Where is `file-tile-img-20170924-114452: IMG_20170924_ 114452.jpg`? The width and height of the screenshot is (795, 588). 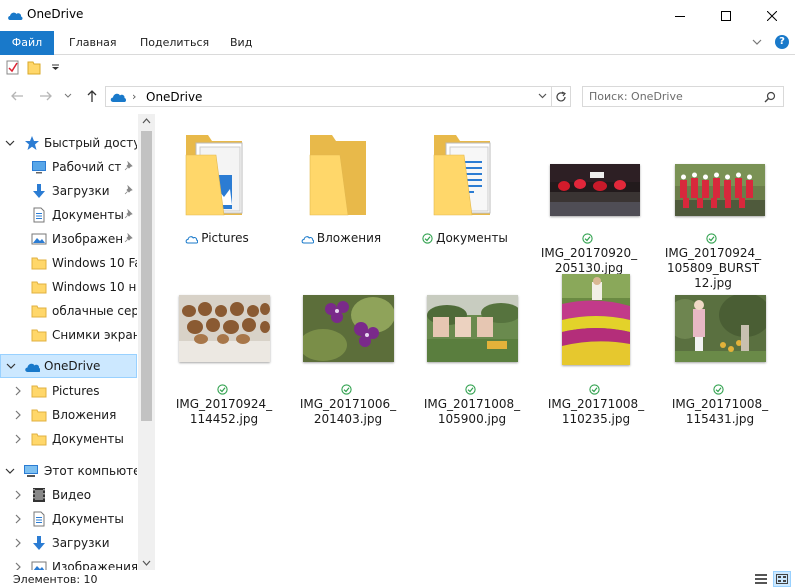 file-tile-img-20170924-114452: IMG_20170924_ 114452.jpg is located at coordinates (224, 352).